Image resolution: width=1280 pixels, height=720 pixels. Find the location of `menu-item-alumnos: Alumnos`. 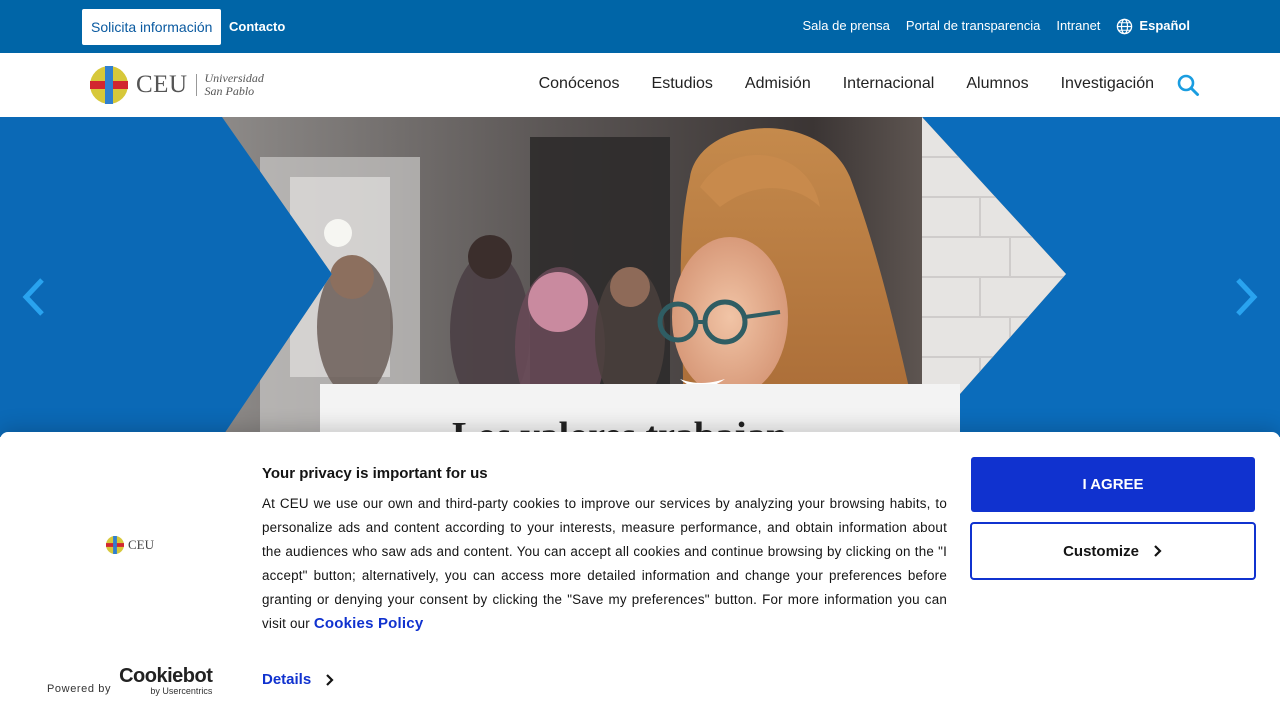

menu-item-alumnos: Alumnos is located at coordinates (997, 84).